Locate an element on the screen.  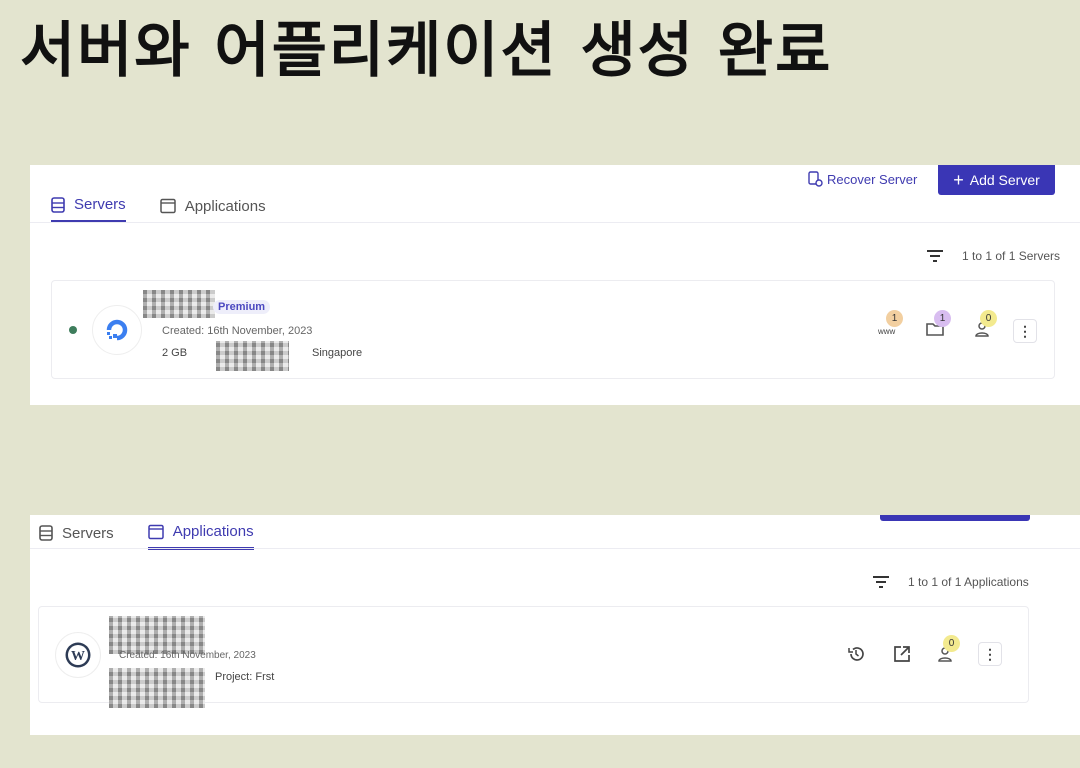
result-count: 1 to 1 of 1 Applications is located at coordinates (968, 582).